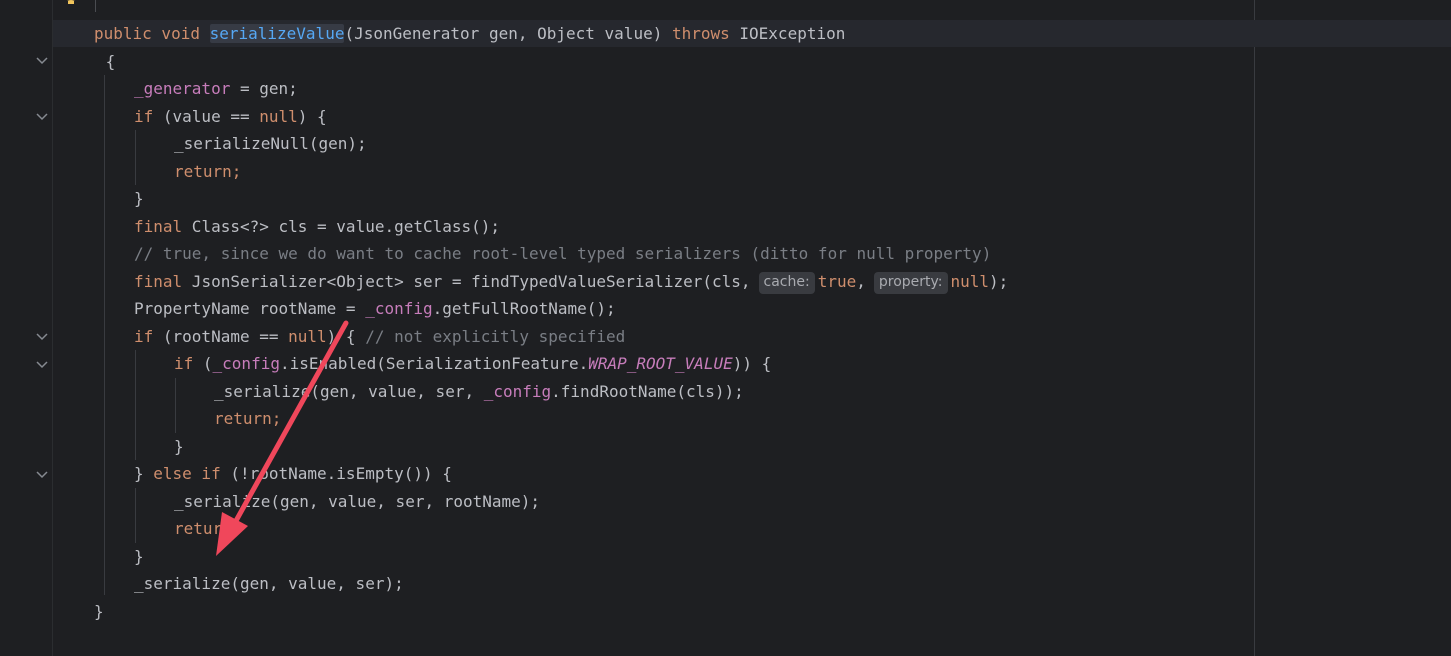  I want to click on code-text: (value ==, so click(206, 116).